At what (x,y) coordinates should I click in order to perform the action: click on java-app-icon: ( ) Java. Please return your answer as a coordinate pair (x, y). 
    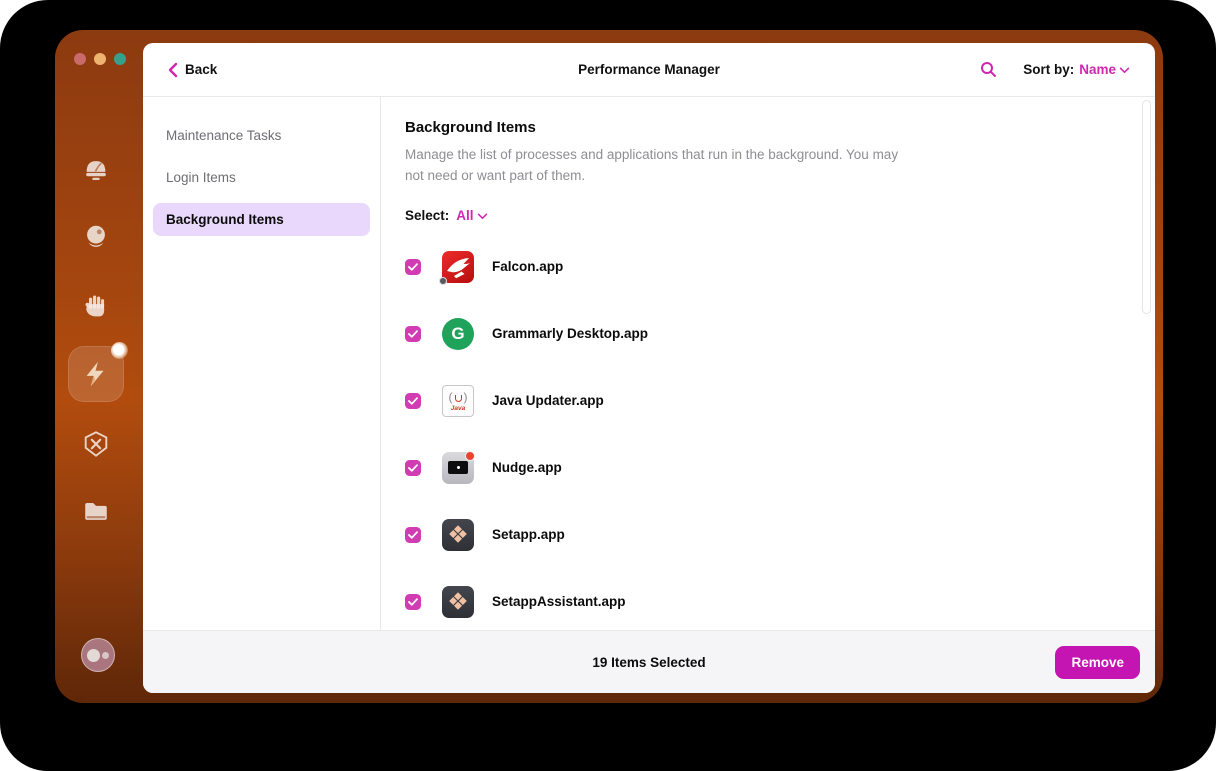
    Looking at the image, I should click on (458, 400).